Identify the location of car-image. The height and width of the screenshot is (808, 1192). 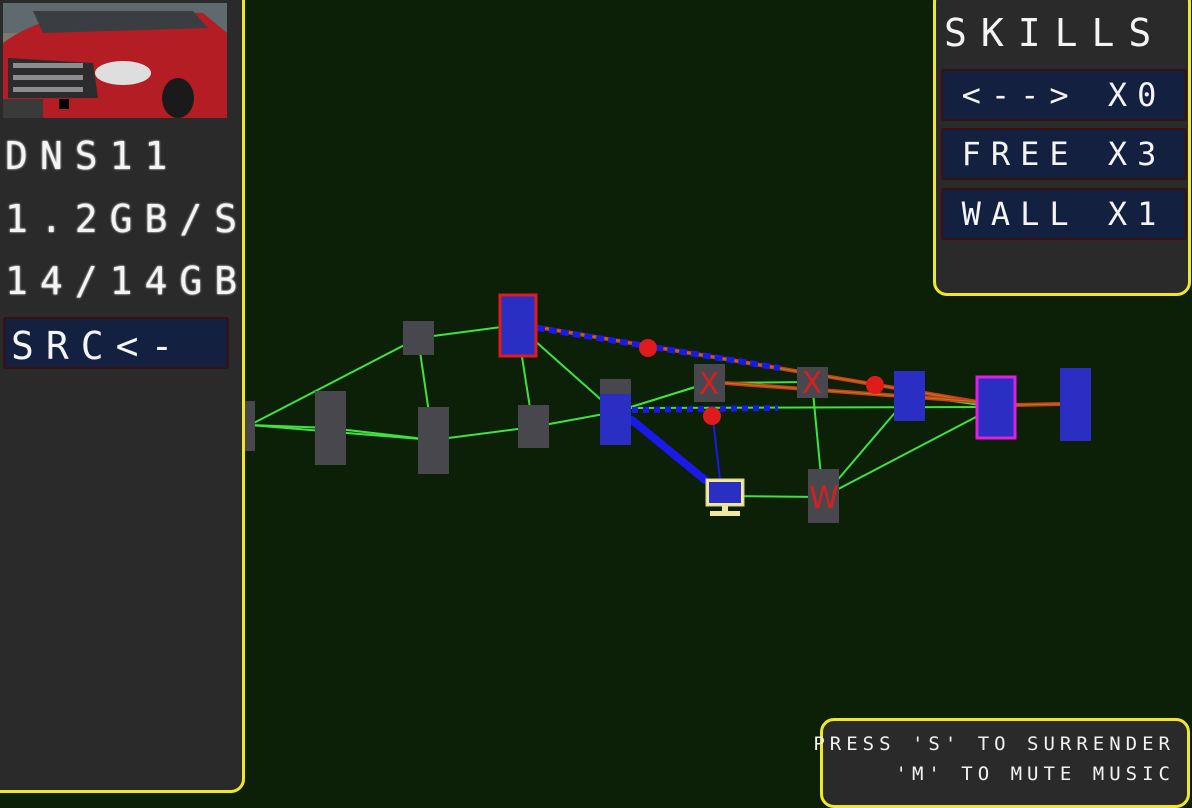
(115, 60).